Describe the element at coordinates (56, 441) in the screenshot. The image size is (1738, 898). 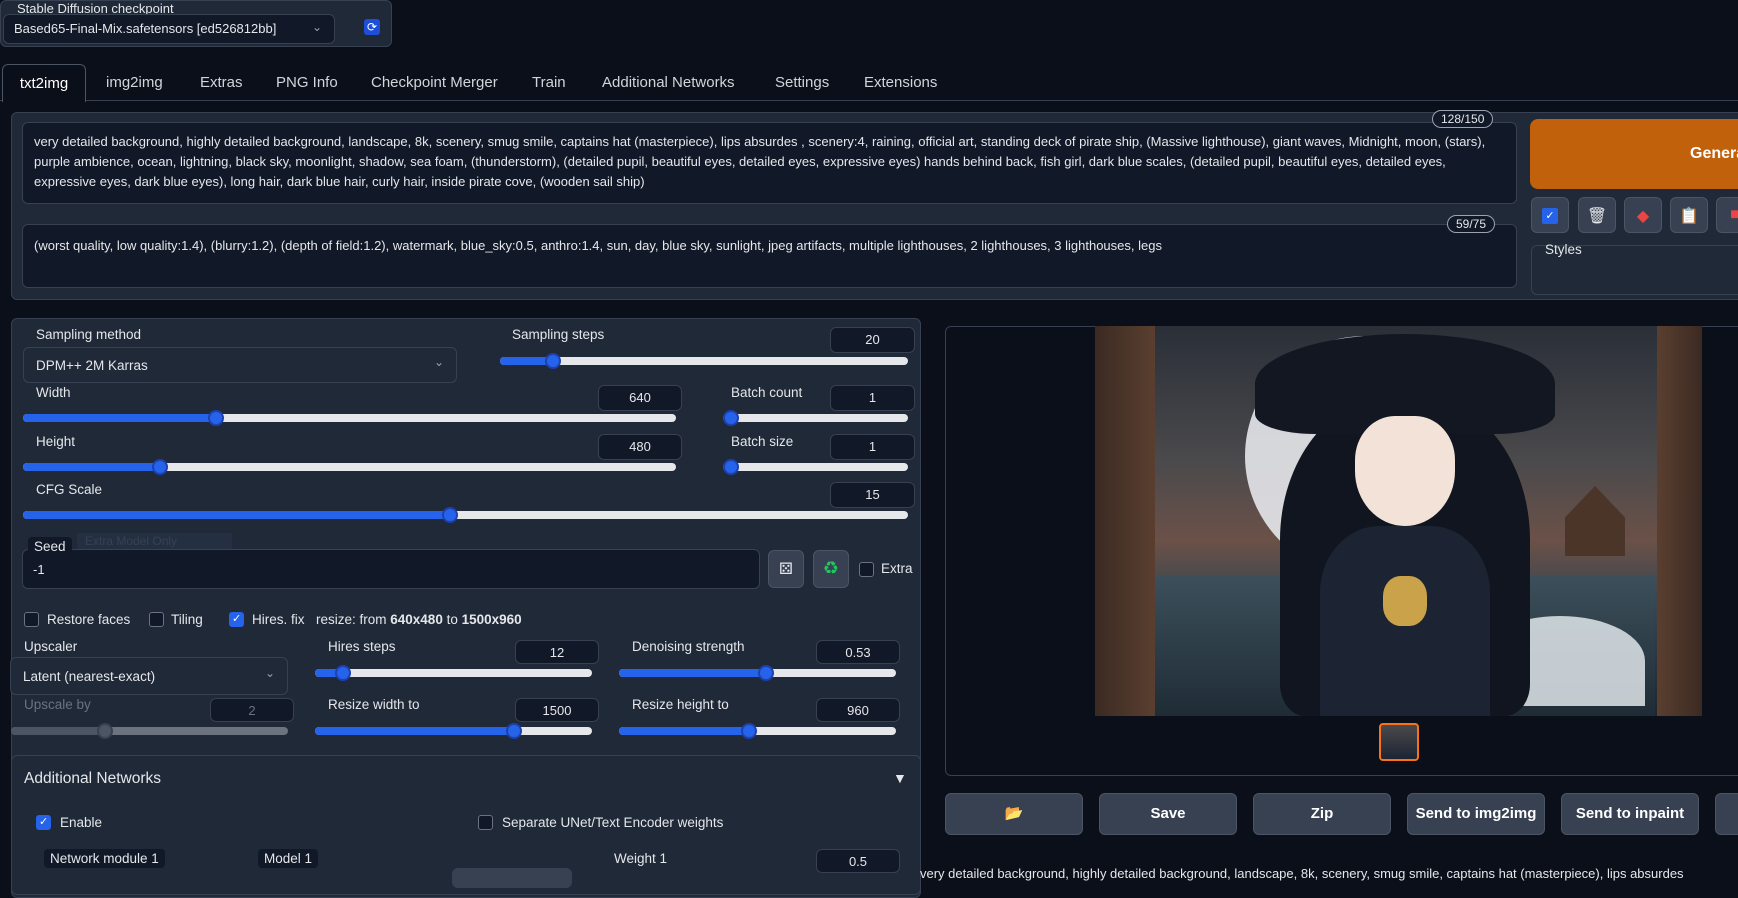
I see `height-label: Height` at that location.